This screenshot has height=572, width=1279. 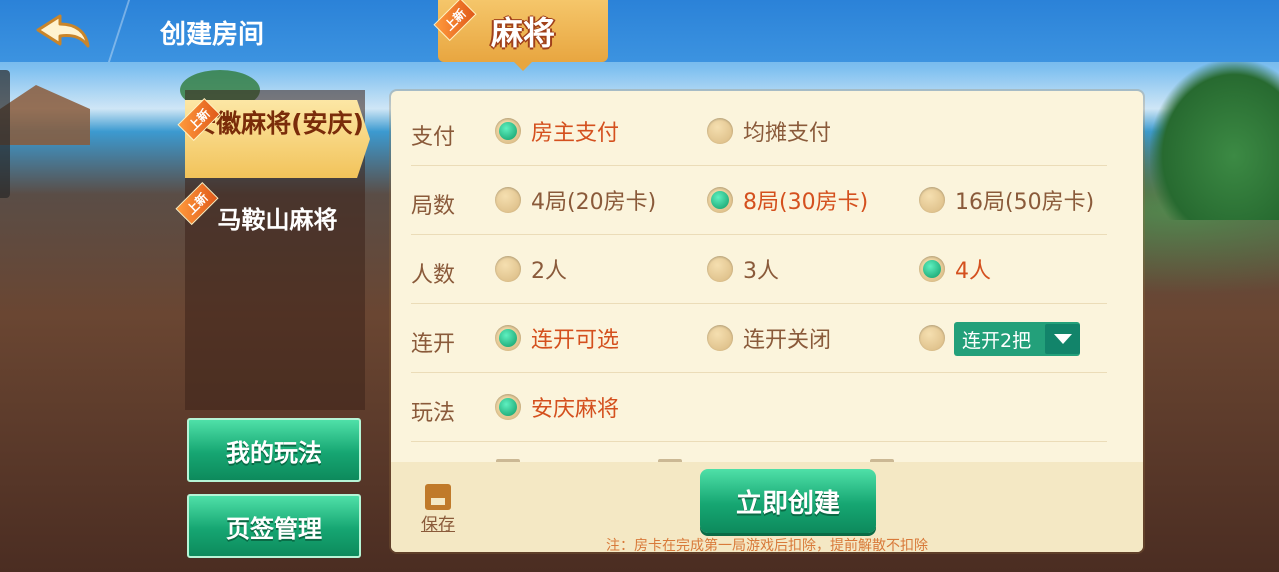 I want to click on tab-manage-button: 页签管理, so click(x=274, y=526).